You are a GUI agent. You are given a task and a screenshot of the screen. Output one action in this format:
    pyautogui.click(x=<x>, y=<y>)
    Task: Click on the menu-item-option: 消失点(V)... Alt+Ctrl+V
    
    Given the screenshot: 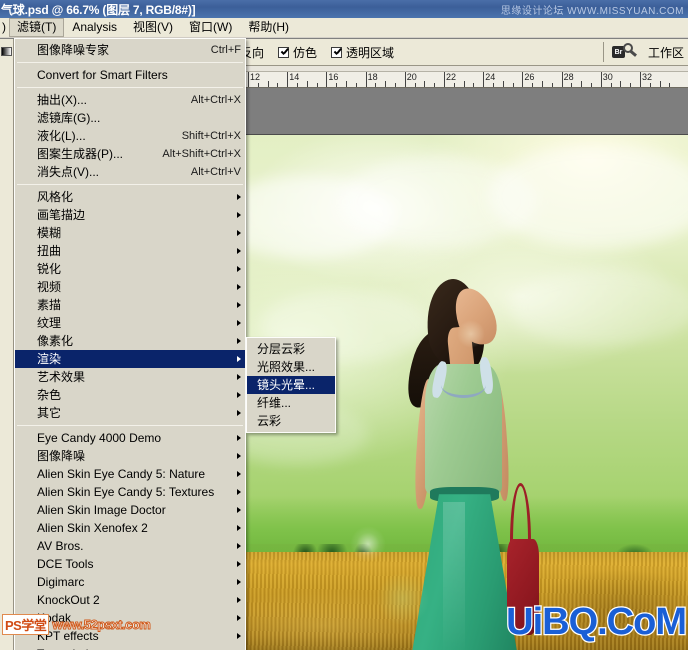 What is the action you would take?
    pyautogui.click(x=130, y=172)
    